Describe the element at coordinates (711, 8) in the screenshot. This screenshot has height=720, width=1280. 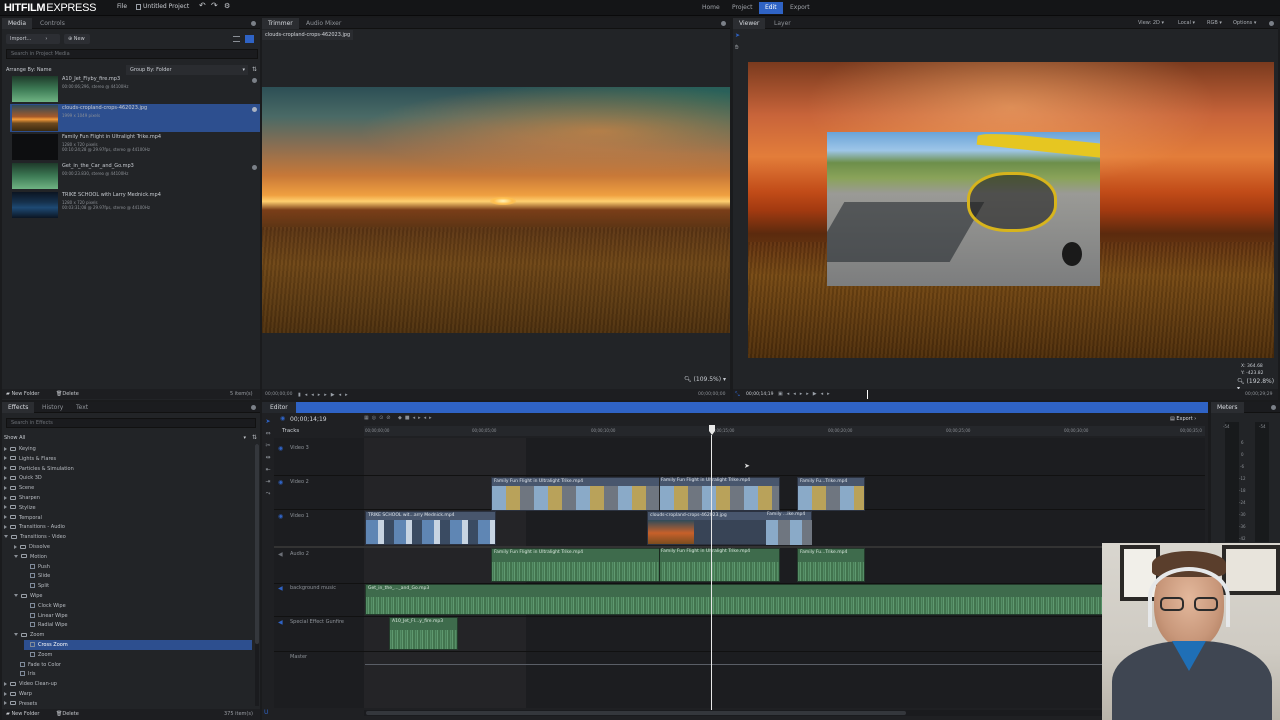
I see `nav-tab-home: Home` at that location.